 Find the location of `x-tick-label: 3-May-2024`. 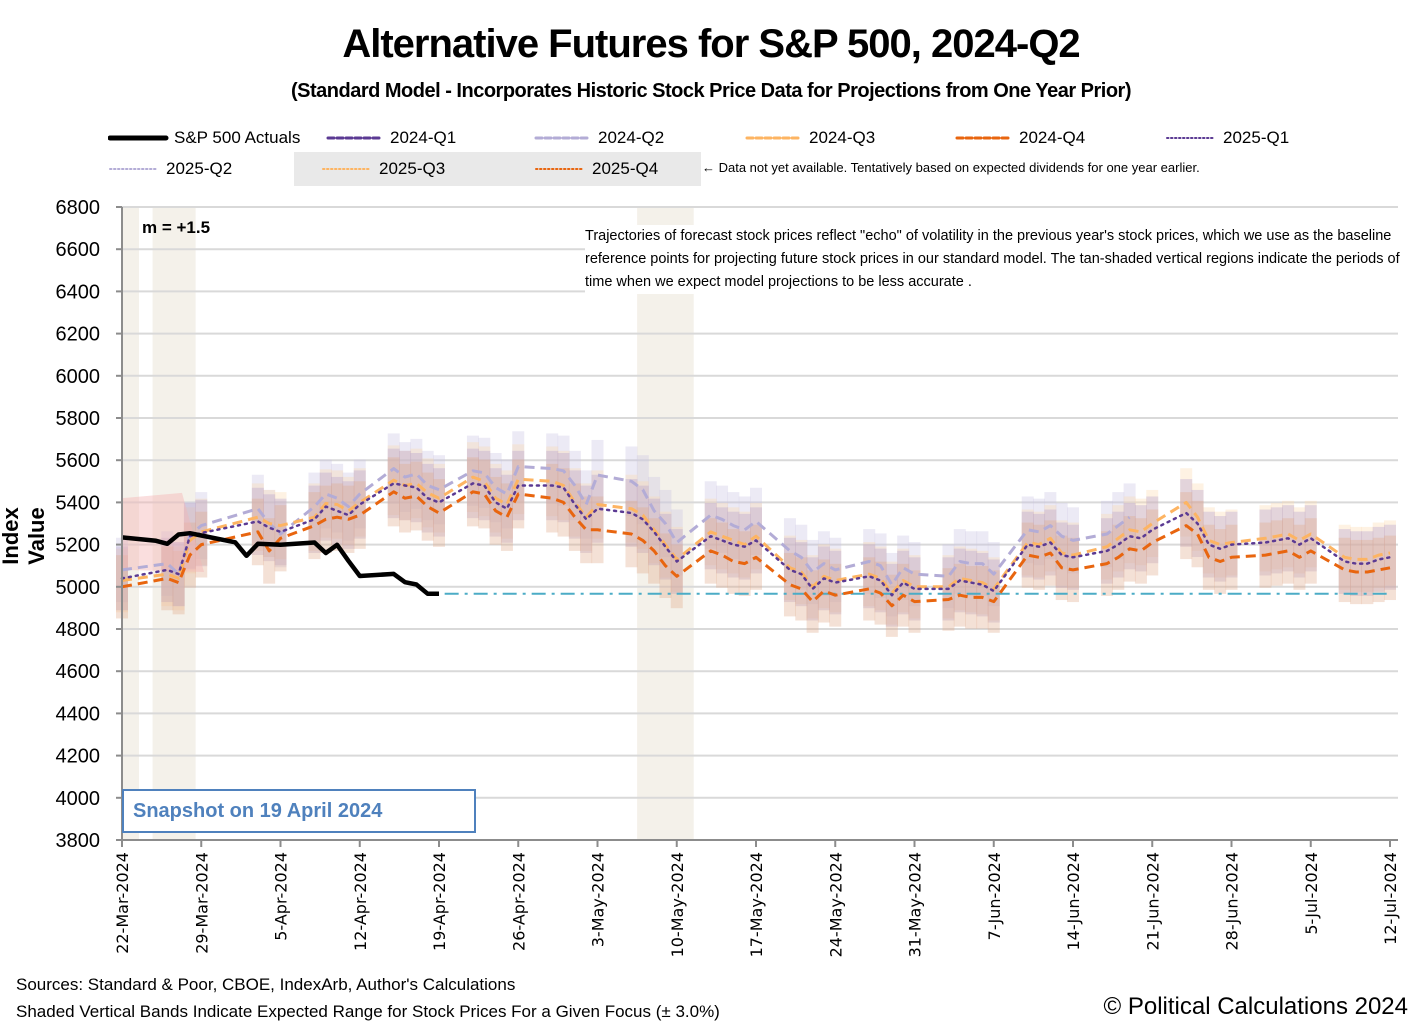

x-tick-label: 3-May-2024 is located at coordinates (598, 899).